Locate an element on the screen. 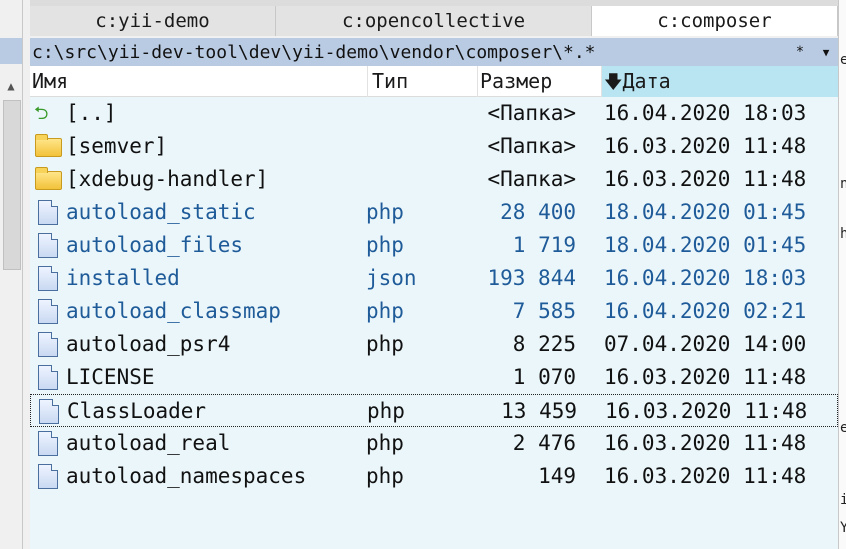  file-name: autoload_static is located at coordinates (161, 212).